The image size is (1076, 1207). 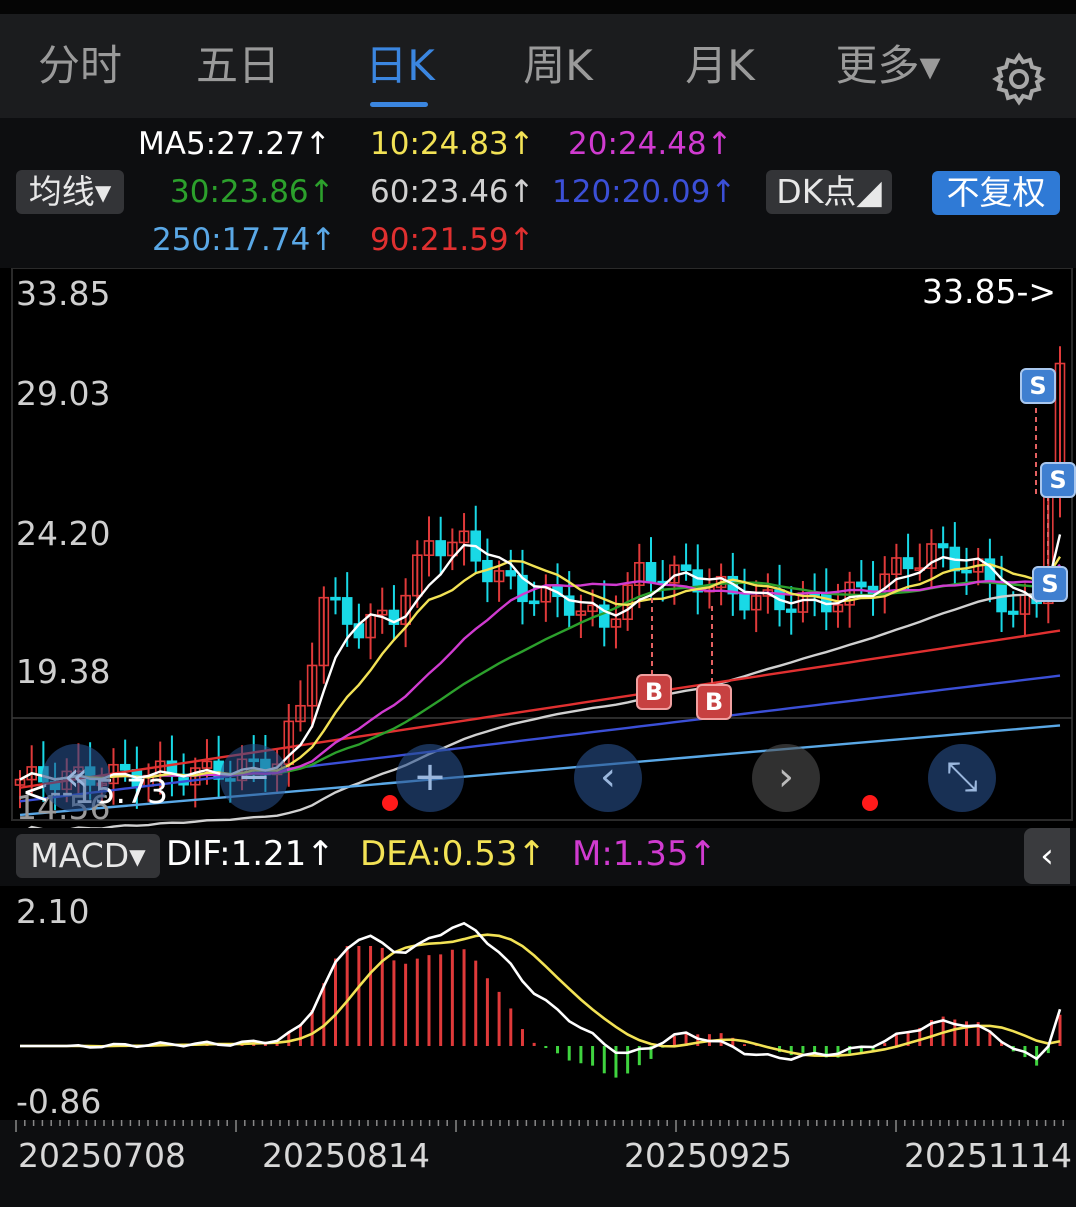 I want to click on double-chevron-left-icon: «, so click(x=76, y=777).